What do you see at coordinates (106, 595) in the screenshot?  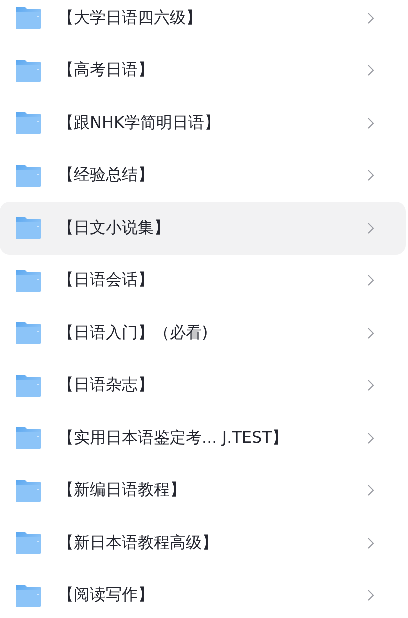 I see `folder-name: 【阅读写作】` at bounding box center [106, 595].